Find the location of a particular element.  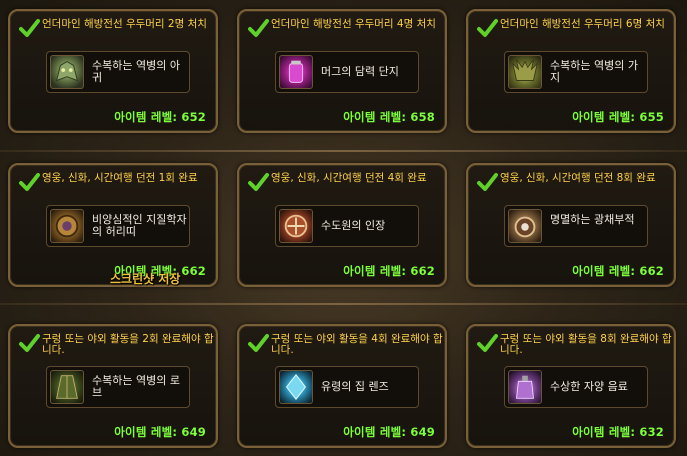

screenshot-saved-toast: 스크린샷 저장 is located at coordinates (145, 279).